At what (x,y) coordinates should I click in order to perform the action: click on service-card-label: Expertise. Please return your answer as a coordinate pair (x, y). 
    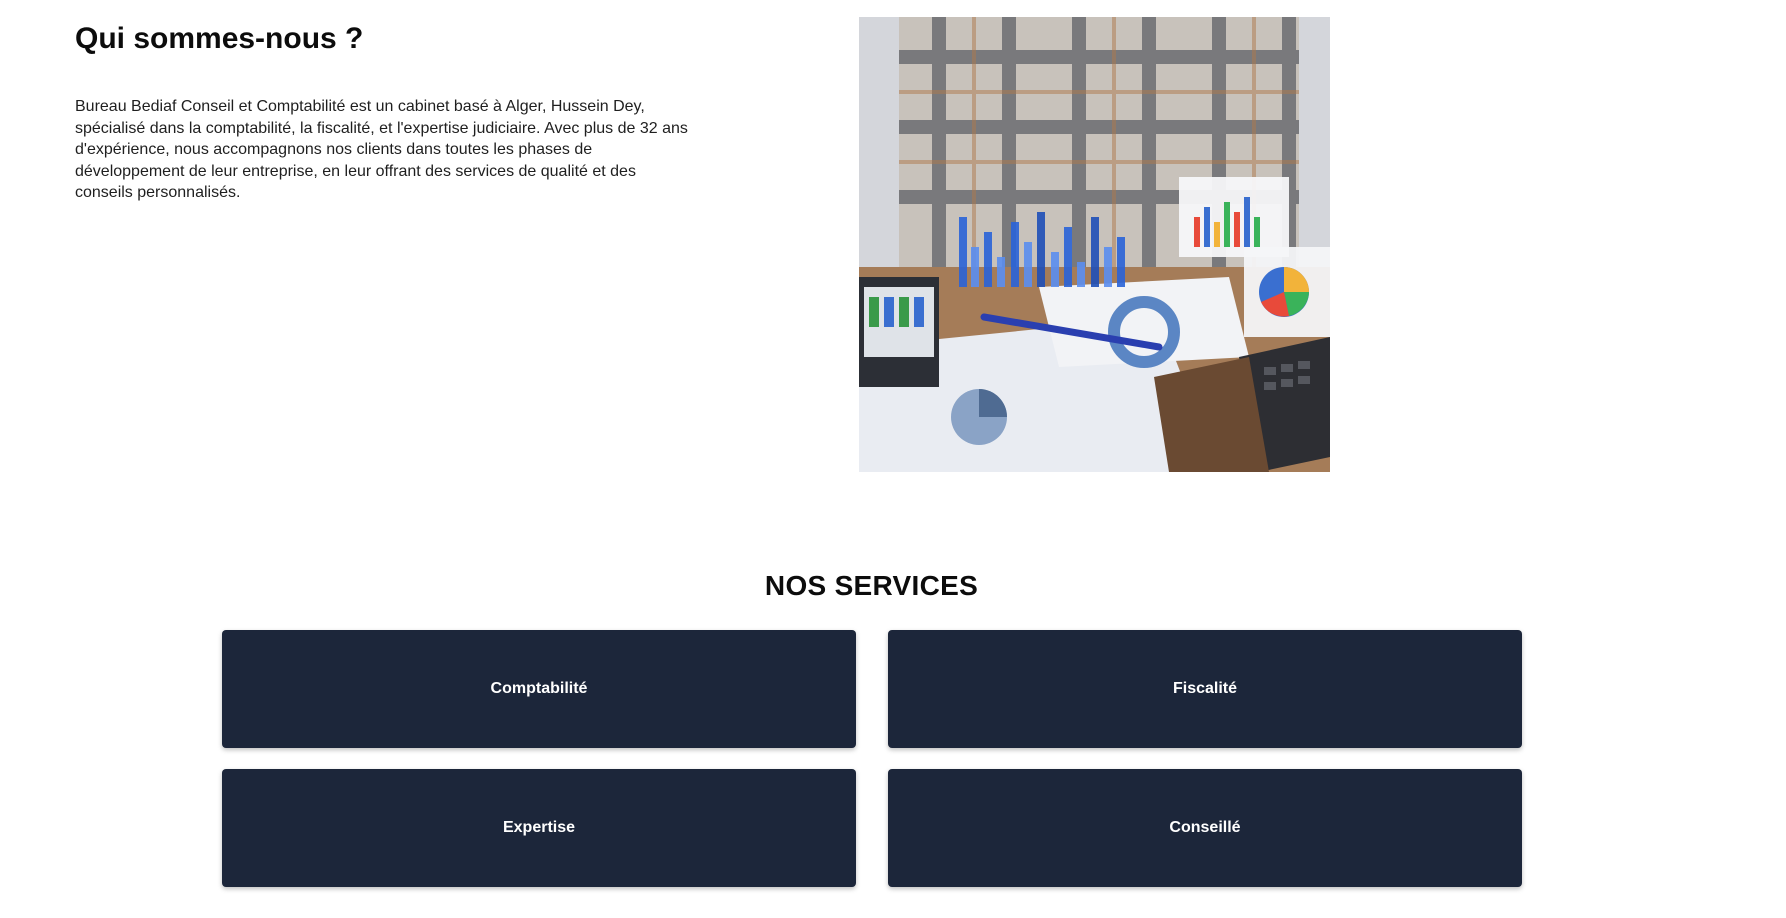
    Looking at the image, I should click on (539, 827).